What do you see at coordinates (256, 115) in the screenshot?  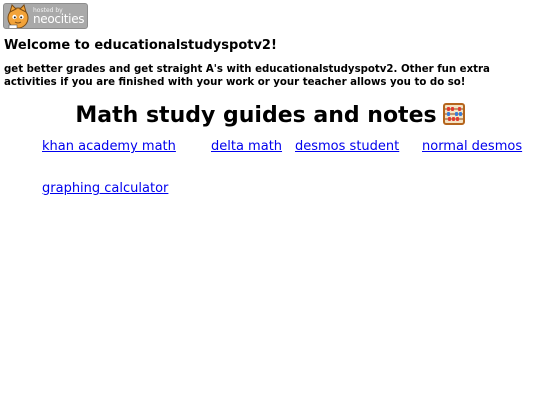 I see `section-heading-text: Math study guides and notes` at bounding box center [256, 115].